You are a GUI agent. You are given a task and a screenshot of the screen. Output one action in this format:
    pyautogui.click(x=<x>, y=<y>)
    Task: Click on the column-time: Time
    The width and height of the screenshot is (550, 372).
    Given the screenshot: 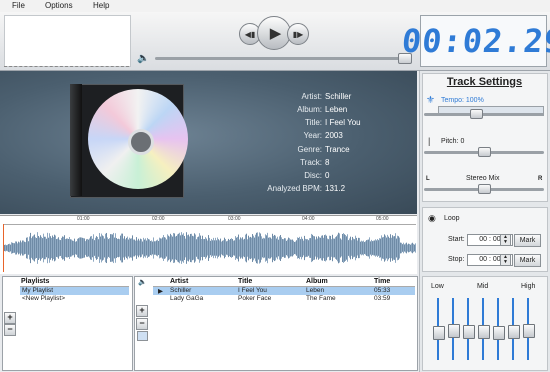 What is the action you would take?
    pyautogui.click(x=382, y=281)
    